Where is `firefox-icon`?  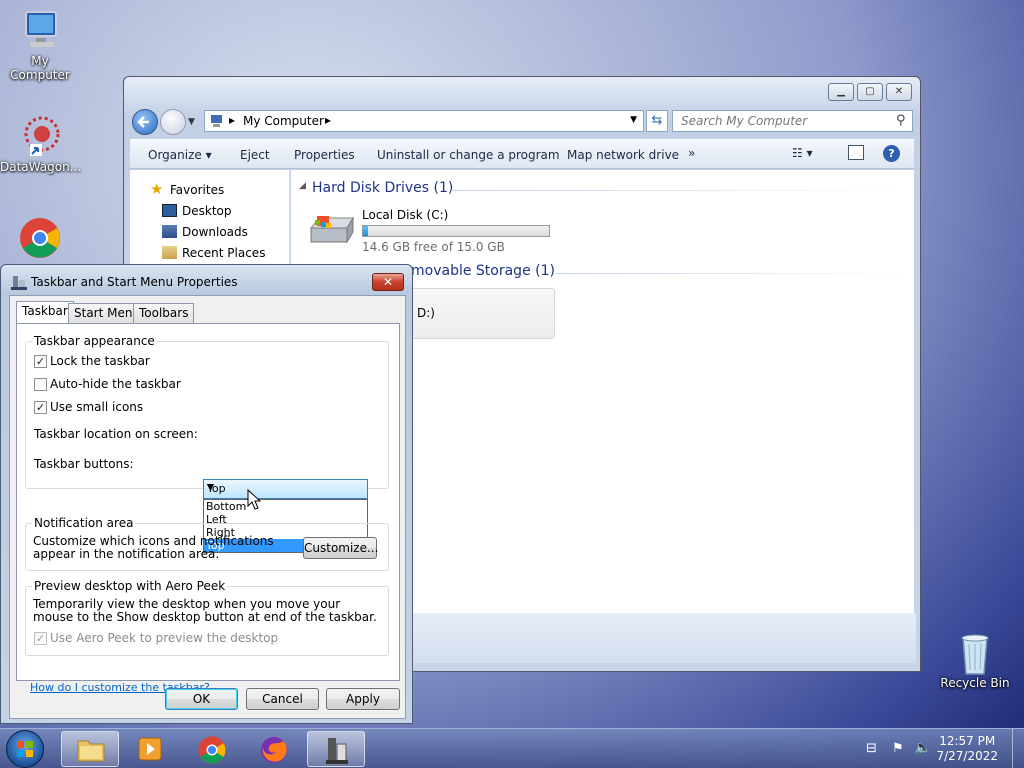 firefox-icon is located at coordinates (274, 750).